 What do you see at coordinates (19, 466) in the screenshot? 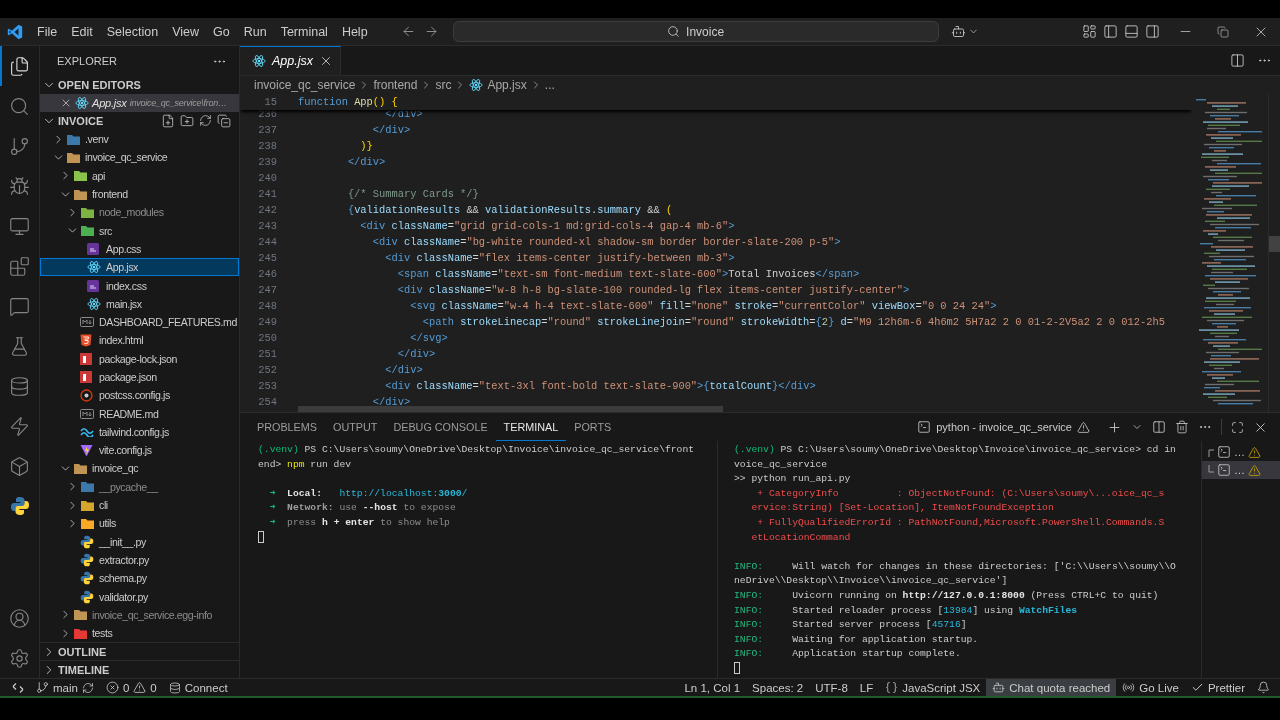
I see `box-icon` at bounding box center [19, 466].